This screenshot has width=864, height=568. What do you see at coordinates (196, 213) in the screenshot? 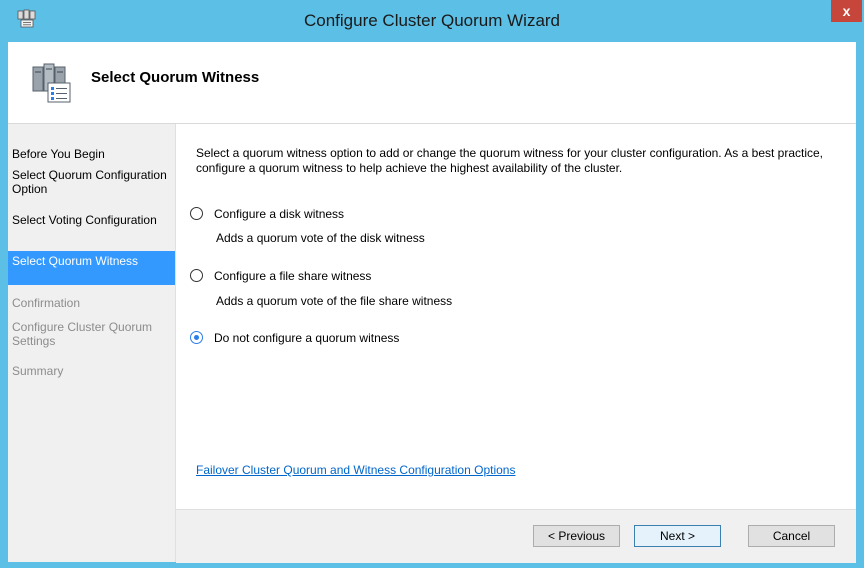
I see `disk-witness-radio` at bounding box center [196, 213].